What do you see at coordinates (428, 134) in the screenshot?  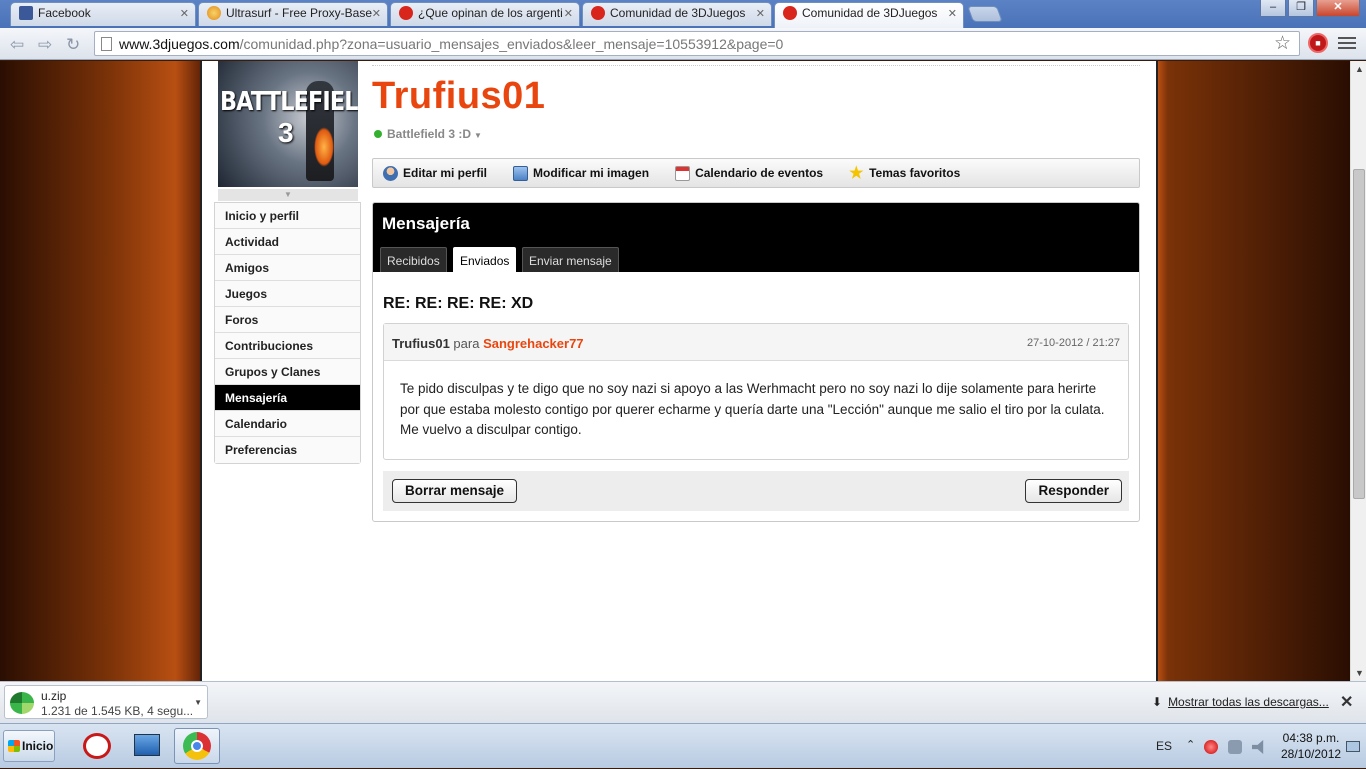 I see `profile-status: Battlefield 3 :D ▼` at bounding box center [428, 134].